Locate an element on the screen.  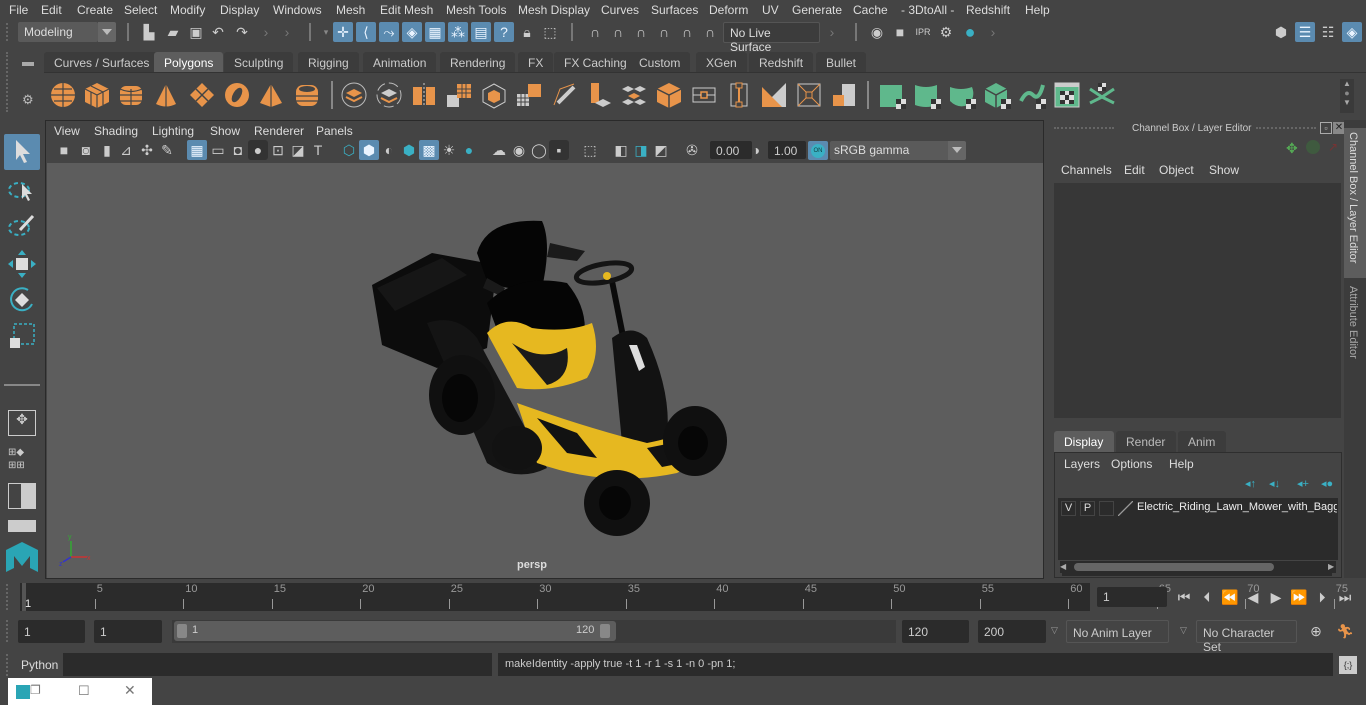
gamma-icon: ◑ is located at coordinates (756, 150).